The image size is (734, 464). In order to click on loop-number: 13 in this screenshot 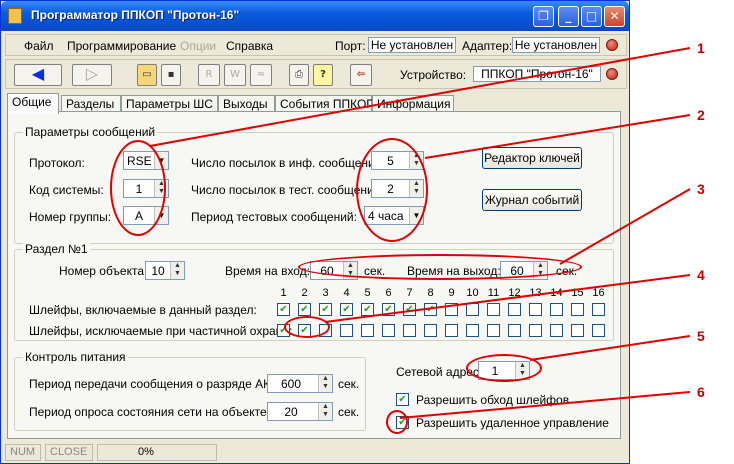, I will do `click(535, 293)`.